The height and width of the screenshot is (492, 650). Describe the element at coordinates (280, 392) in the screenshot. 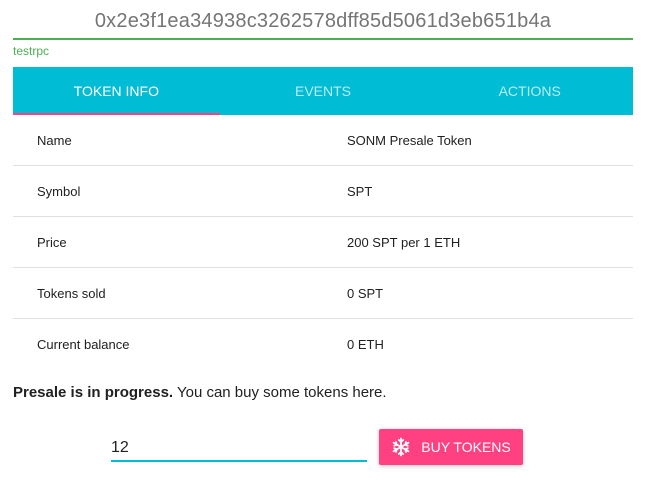

I see `presale-status-text: You can buy some tokens here.` at that location.